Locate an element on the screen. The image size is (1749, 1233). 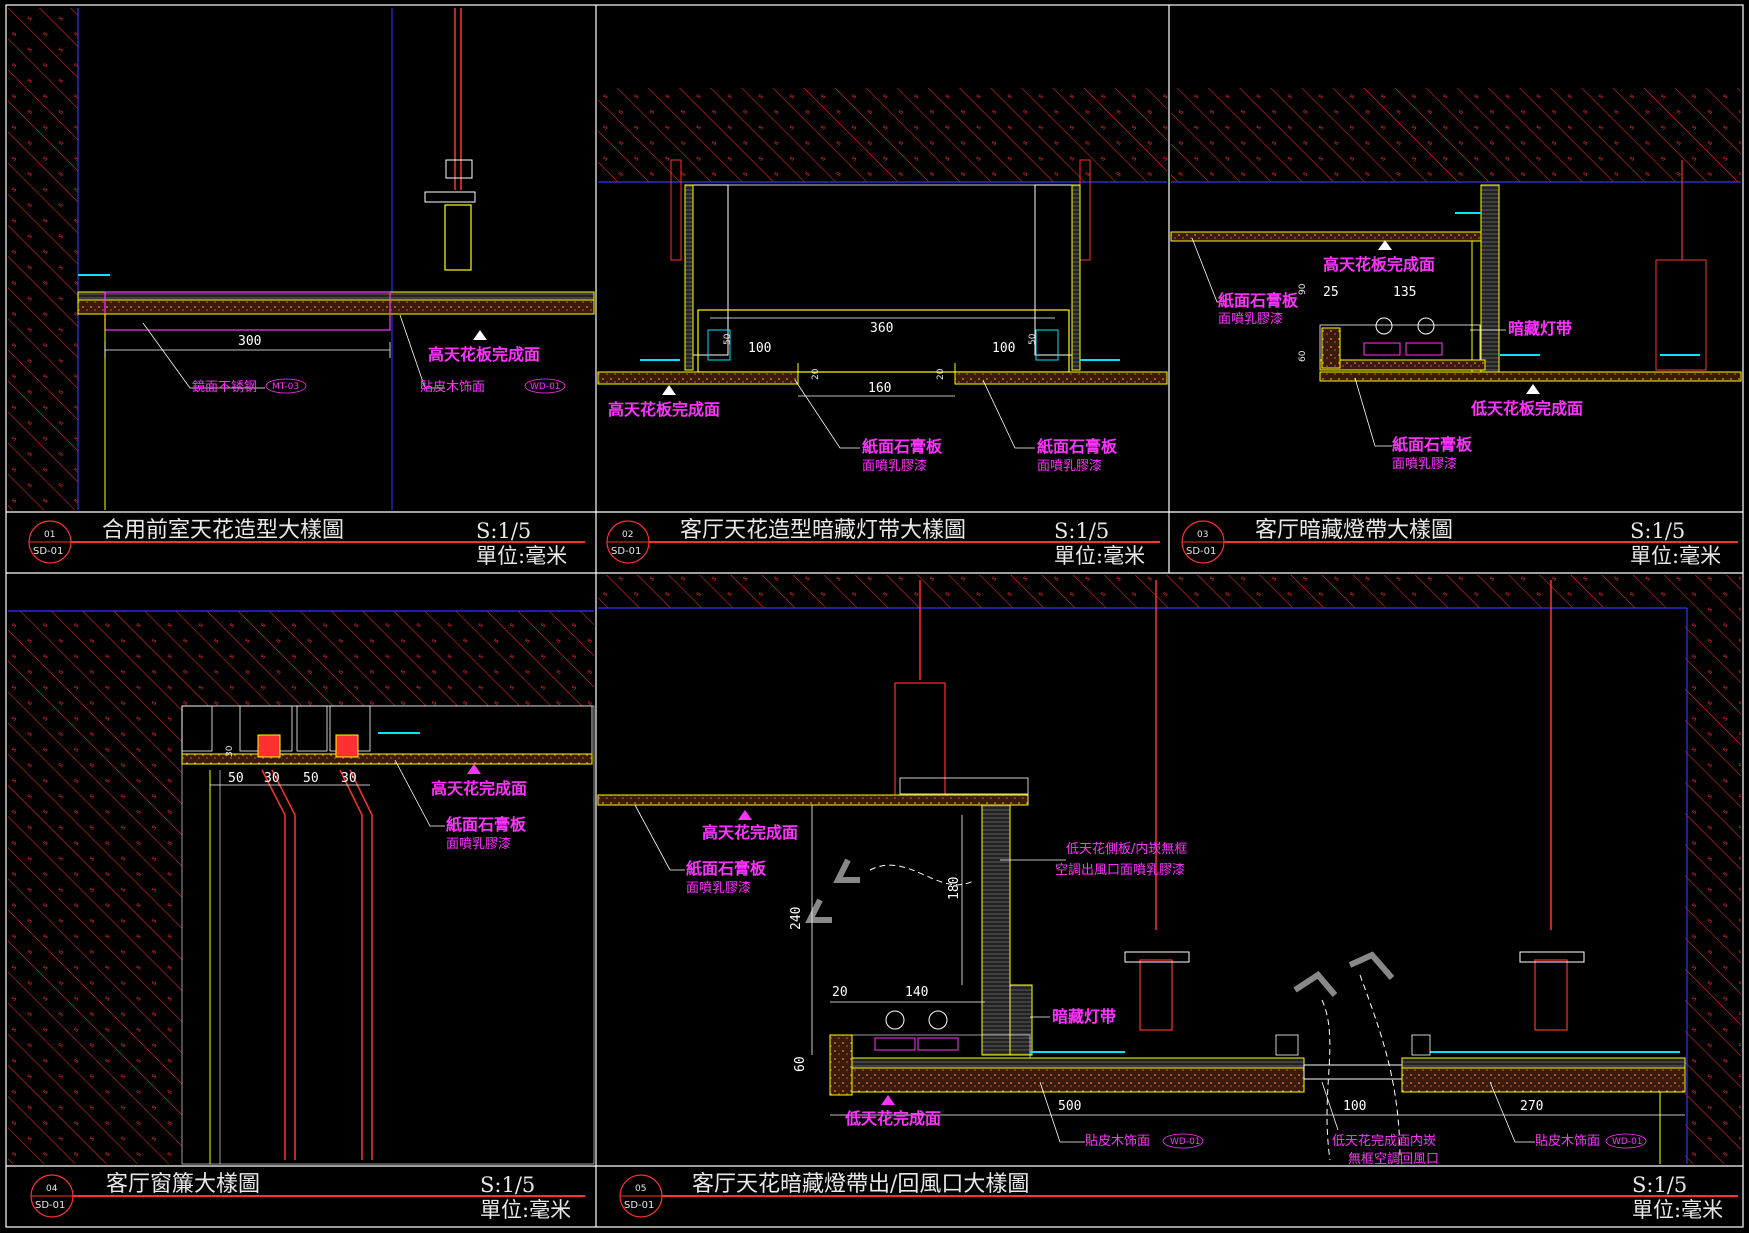
p4-dim-50b: 50 is located at coordinates (311, 778).